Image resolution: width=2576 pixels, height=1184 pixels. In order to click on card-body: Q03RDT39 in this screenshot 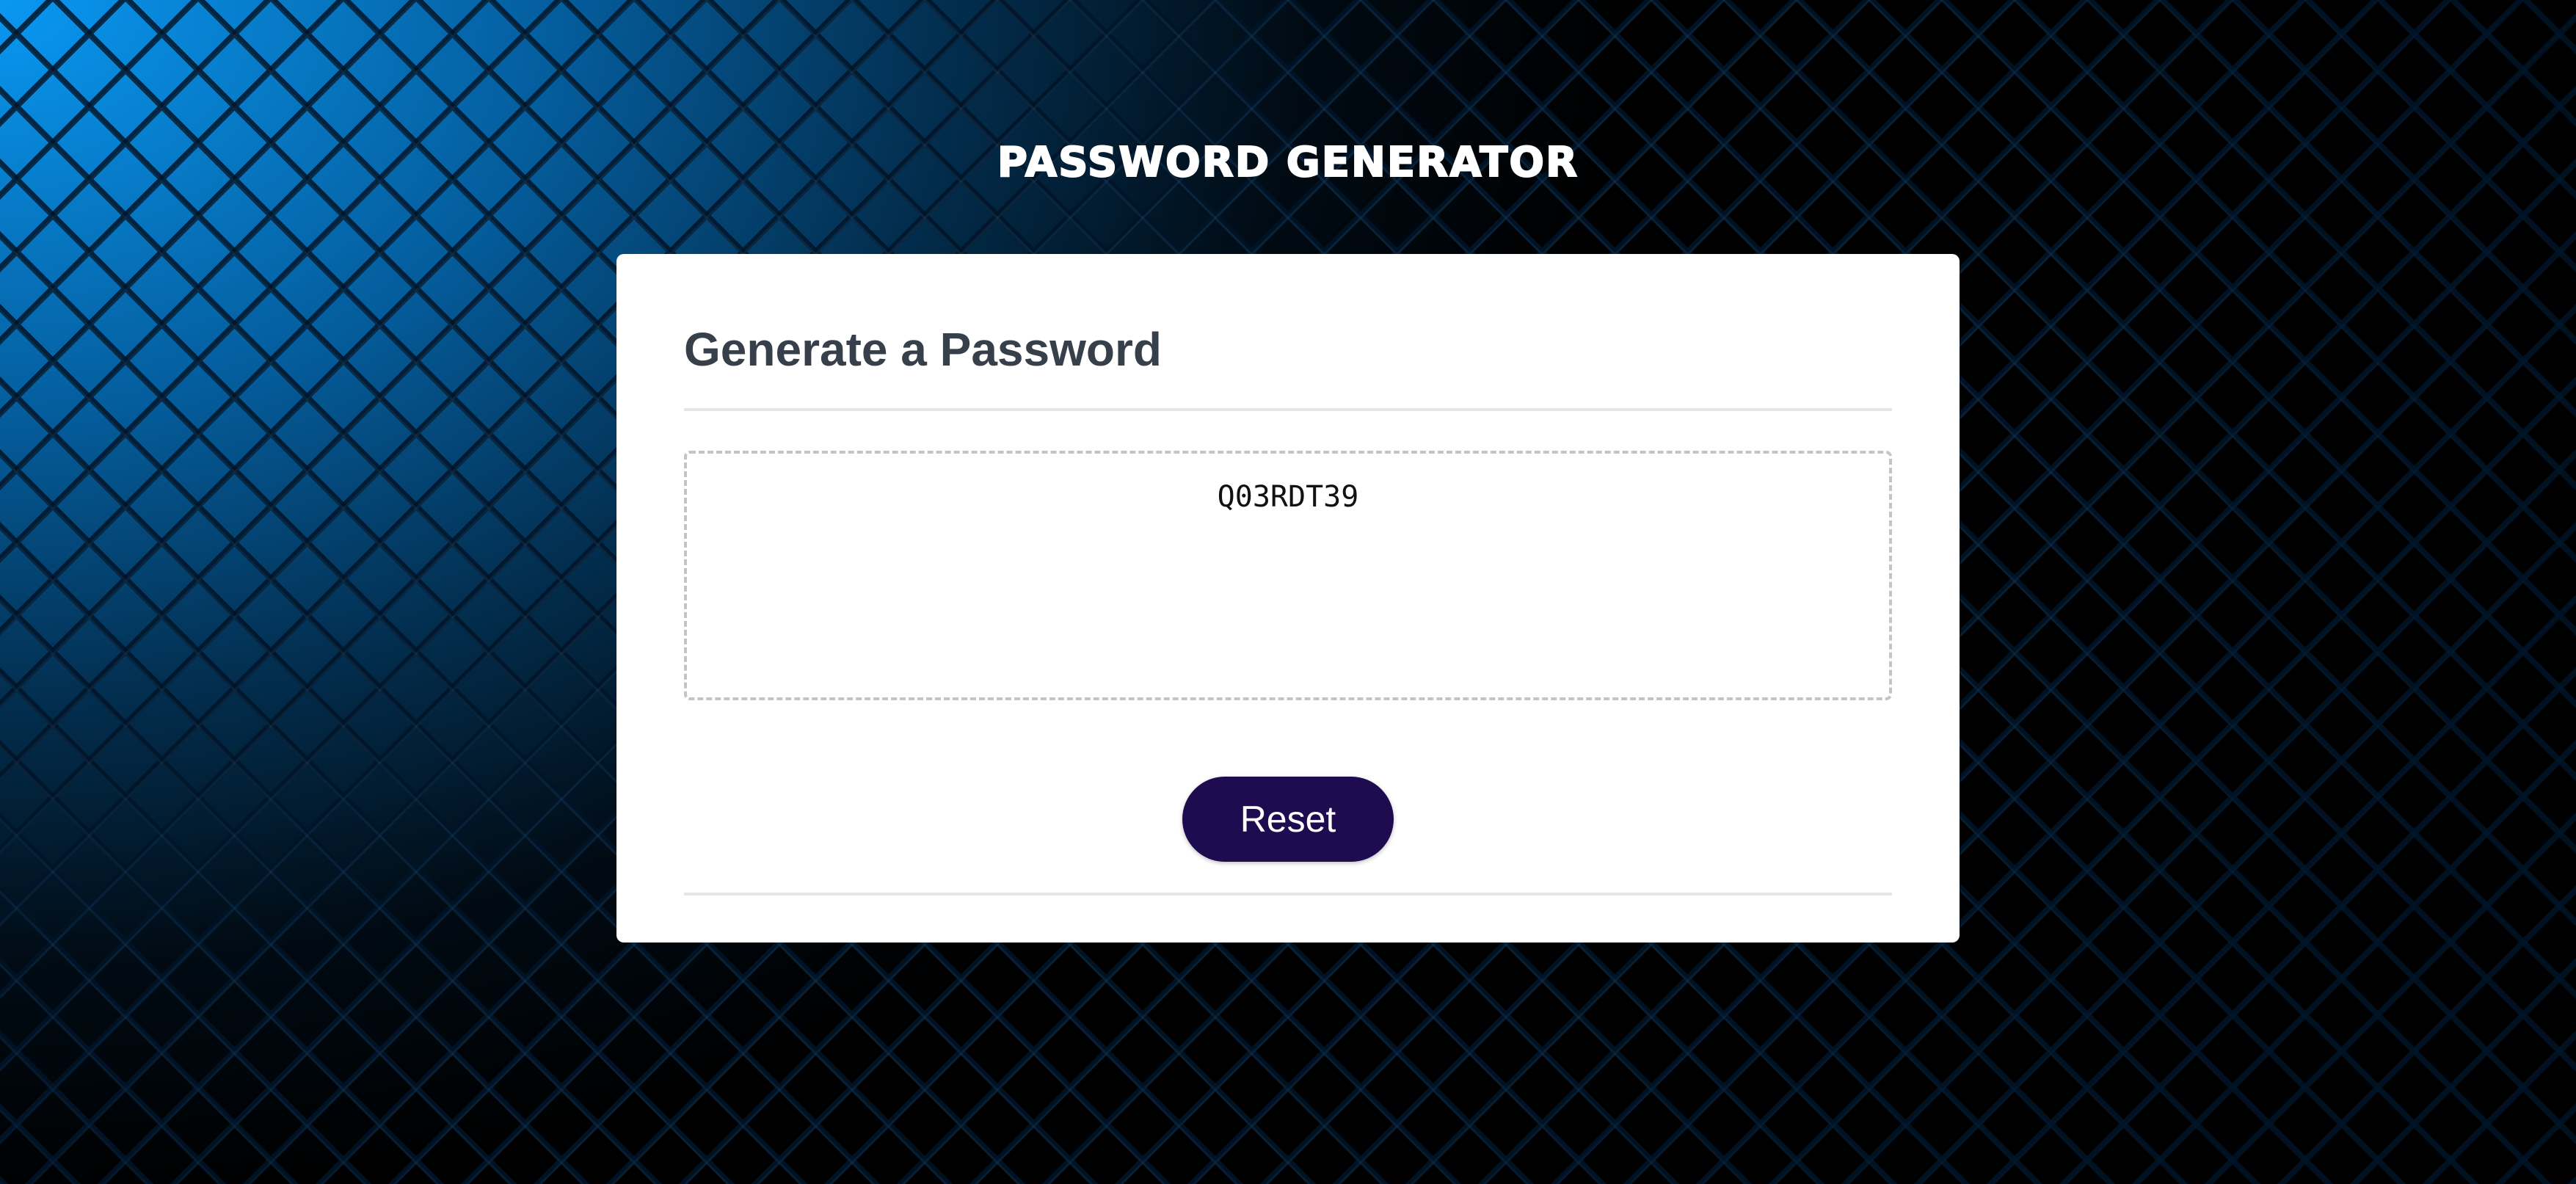, I will do `click(1288, 577)`.